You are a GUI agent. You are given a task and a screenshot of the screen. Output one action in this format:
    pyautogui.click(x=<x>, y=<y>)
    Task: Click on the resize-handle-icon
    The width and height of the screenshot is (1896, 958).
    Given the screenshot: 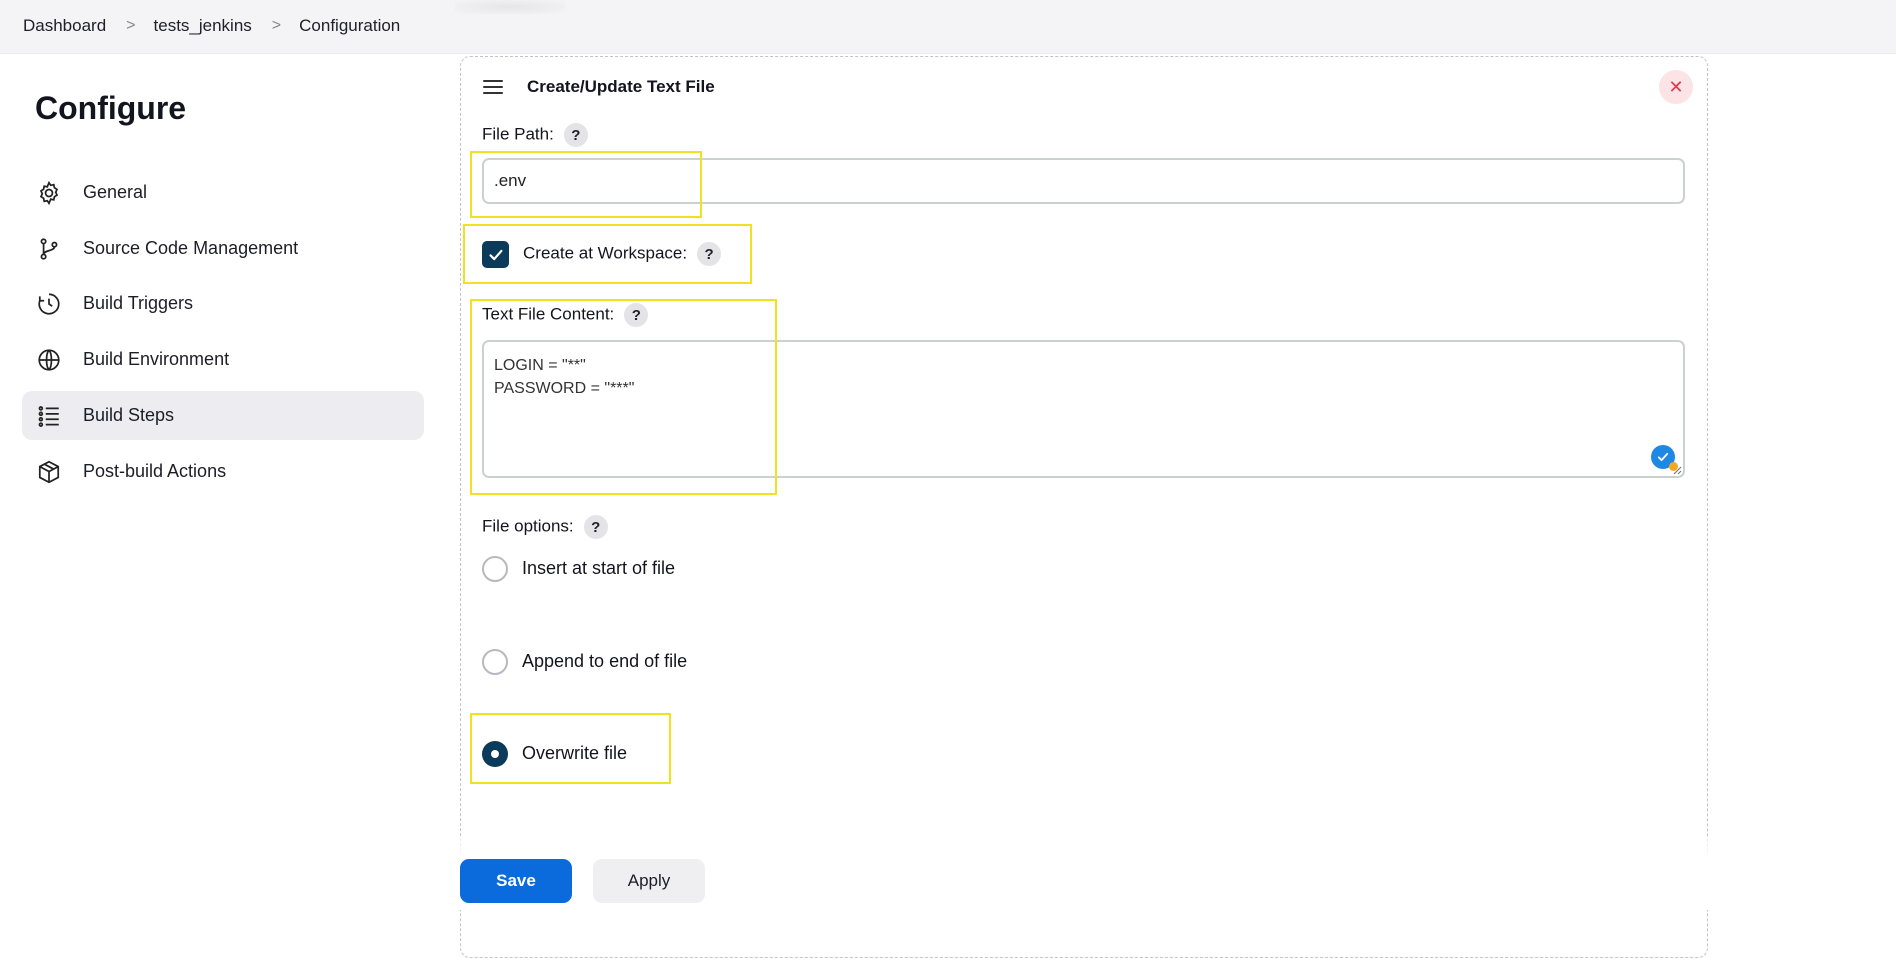 What is the action you would take?
    pyautogui.click(x=1677, y=470)
    